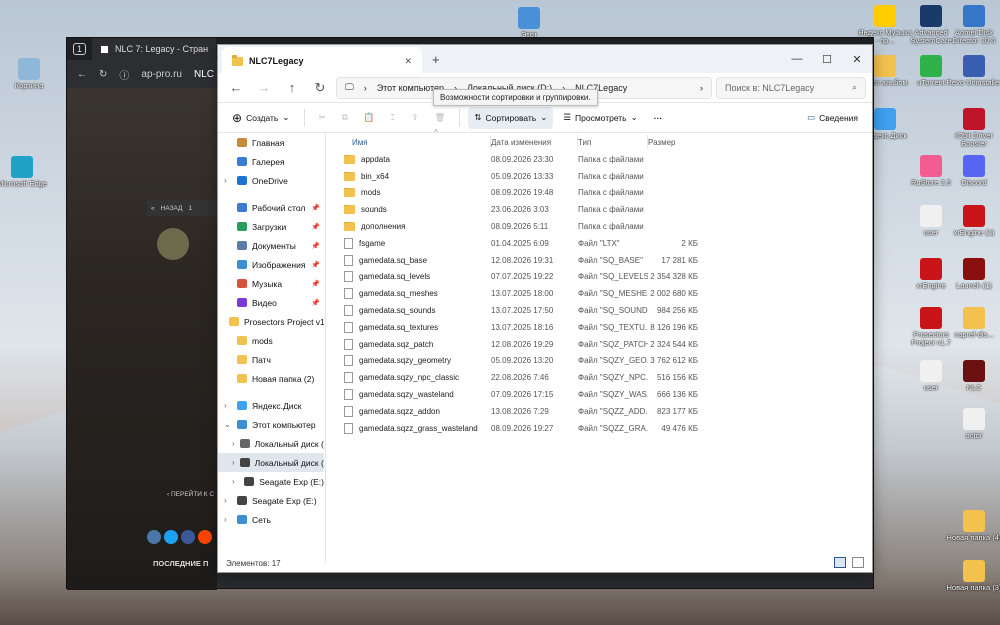 Image resolution: width=1000 pixels, height=625 pixels. I want to click on back-arrow-icon: ←, so click(236, 88).